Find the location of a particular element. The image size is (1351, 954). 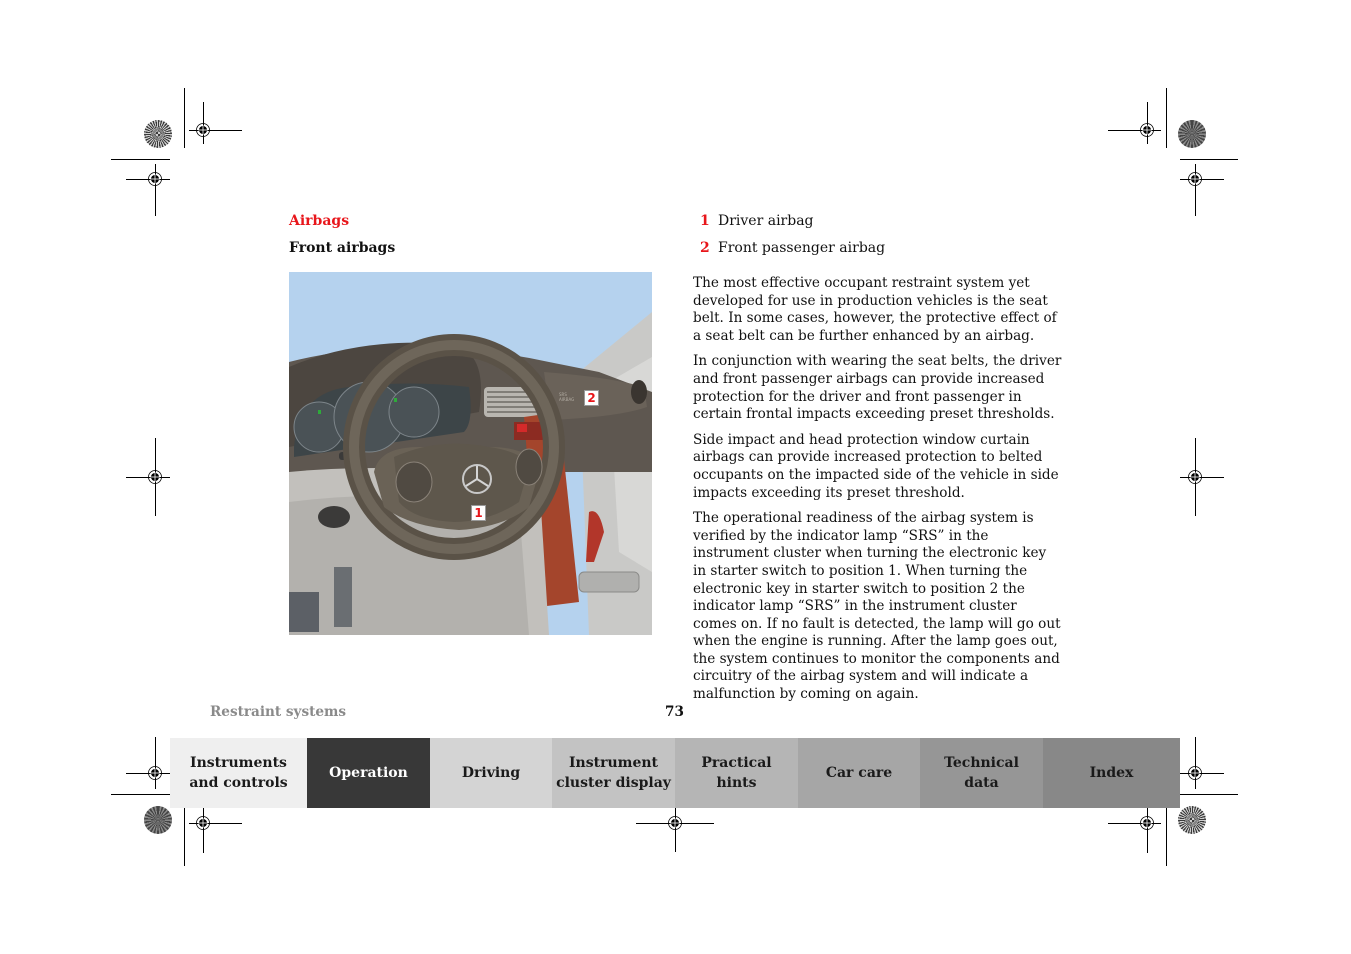

tab-label: Operation is located at coordinates (368, 773).